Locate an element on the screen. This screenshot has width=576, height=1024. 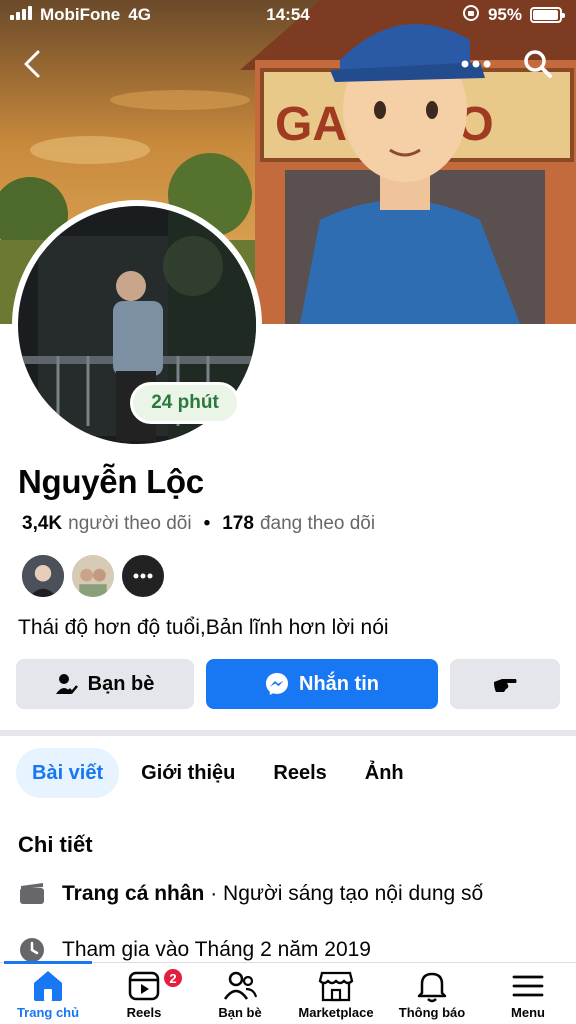
battery-level is located at coordinates (545, 15).